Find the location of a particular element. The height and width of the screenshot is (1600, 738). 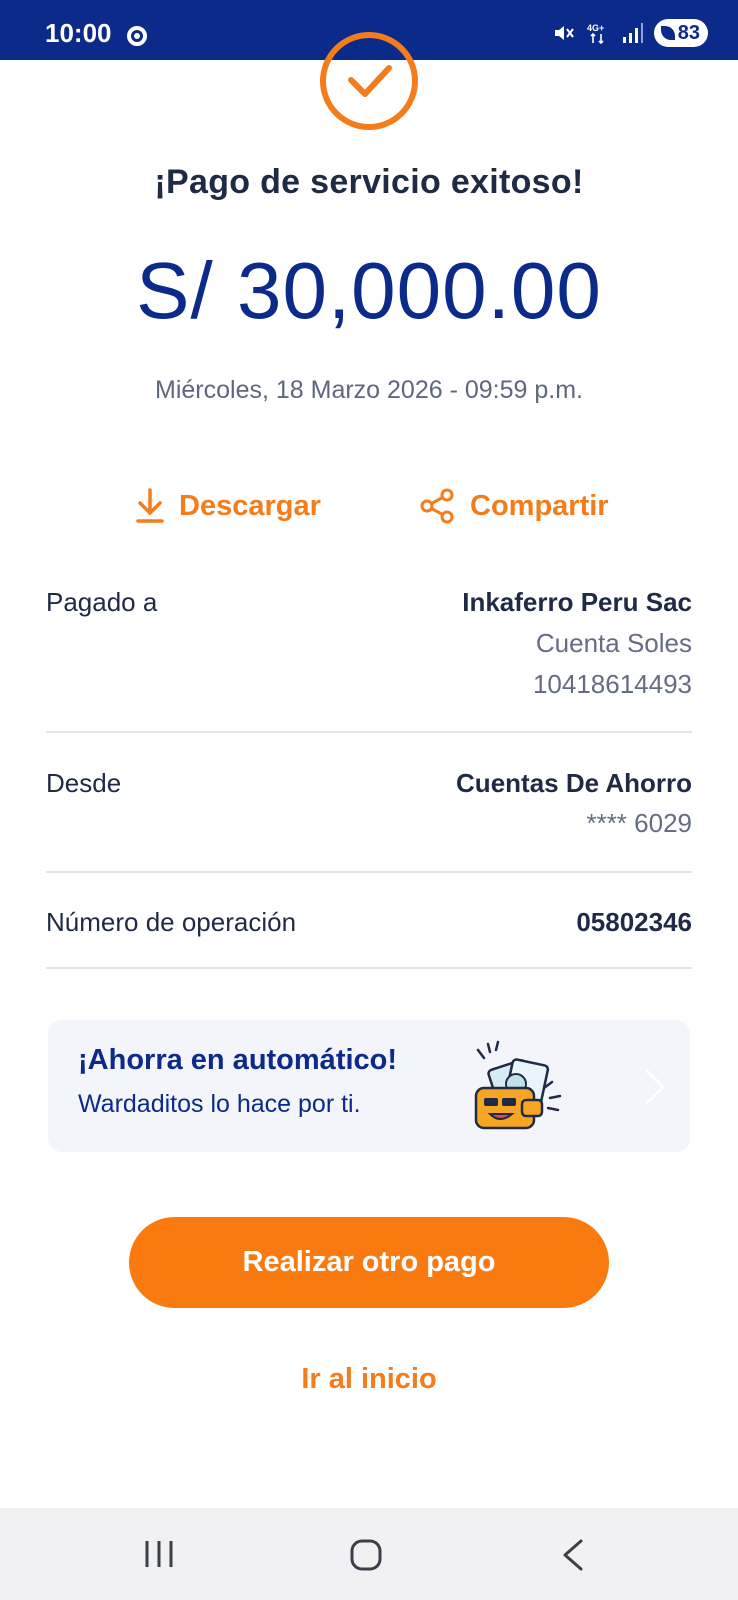

system-navigation-bar is located at coordinates (369, 1554).